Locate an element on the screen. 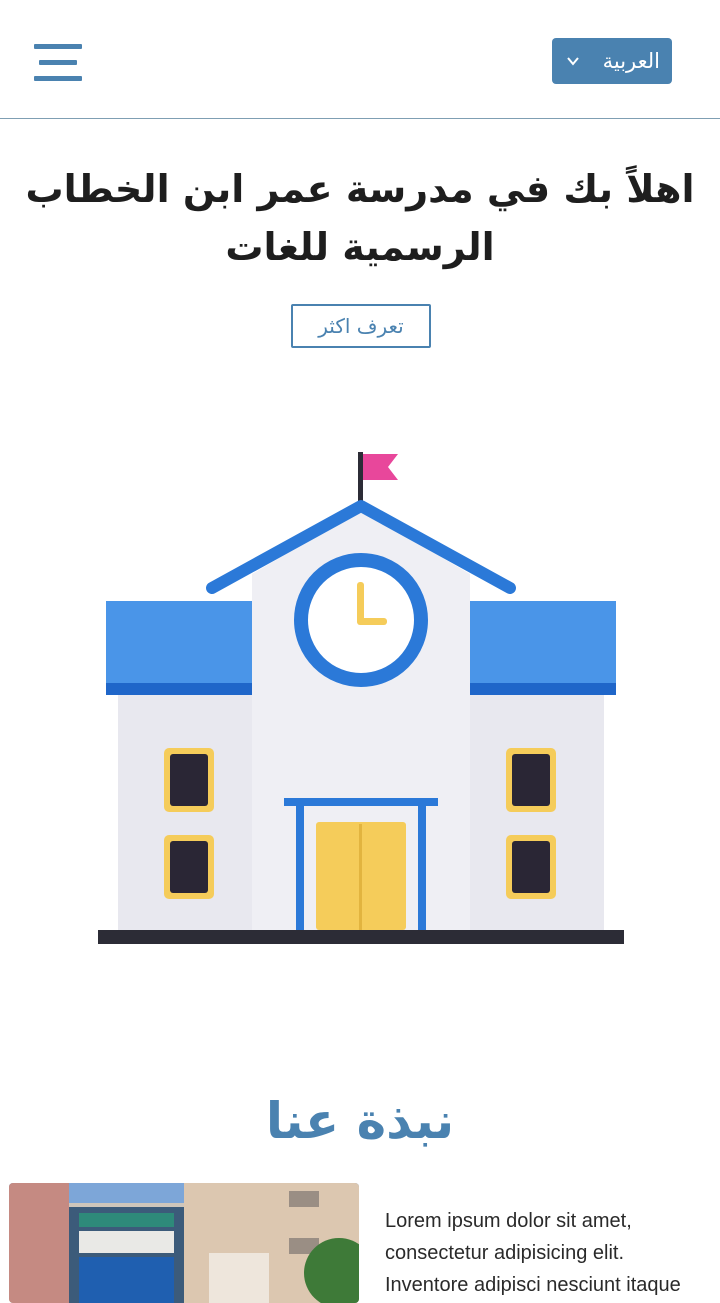 Image resolution: width=720 pixels, height=1303 pixels. hamburger-menu-button is located at coordinates (58, 64).